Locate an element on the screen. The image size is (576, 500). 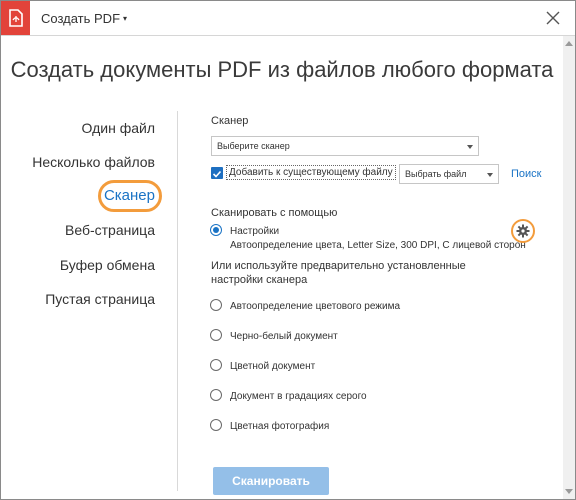
preset-label-grayscale: Документ в градациях серого is located at coordinates (298, 396).